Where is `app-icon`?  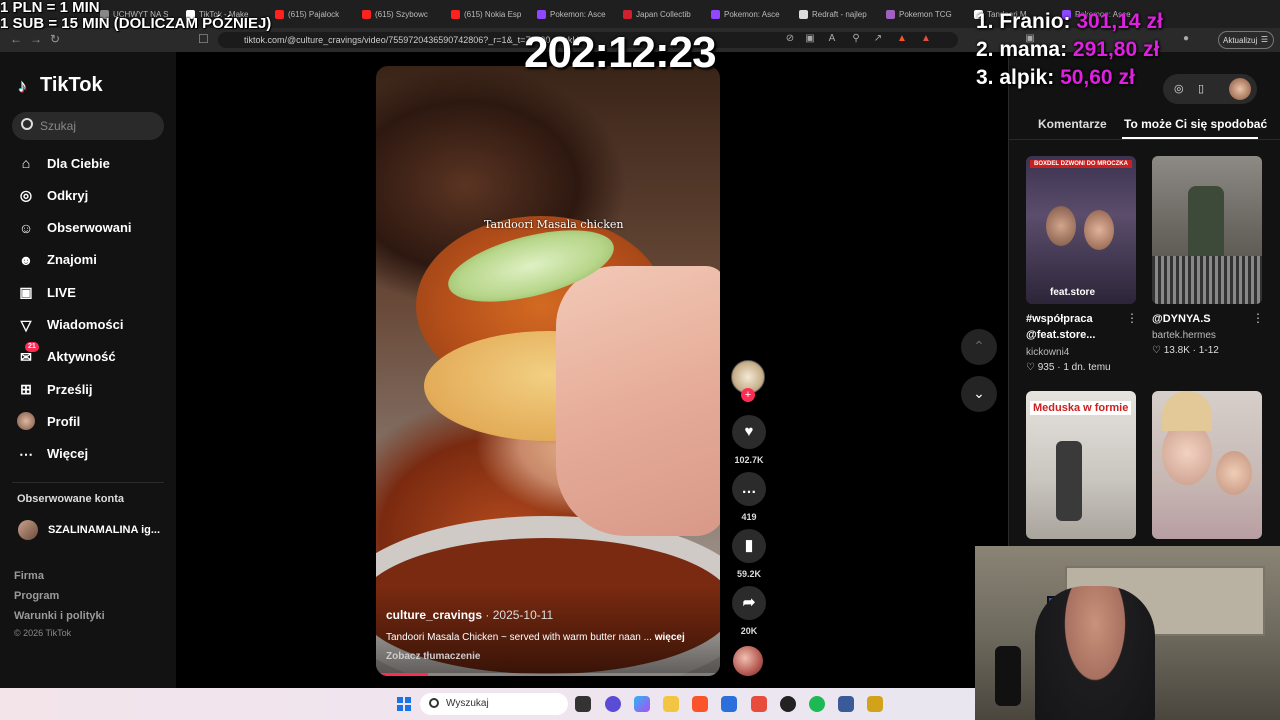 app-icon is located at coordinates (875, 704).